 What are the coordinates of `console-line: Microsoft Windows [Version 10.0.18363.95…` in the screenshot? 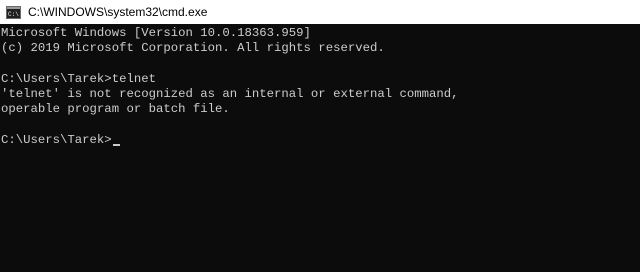 It's located at (156, 33).